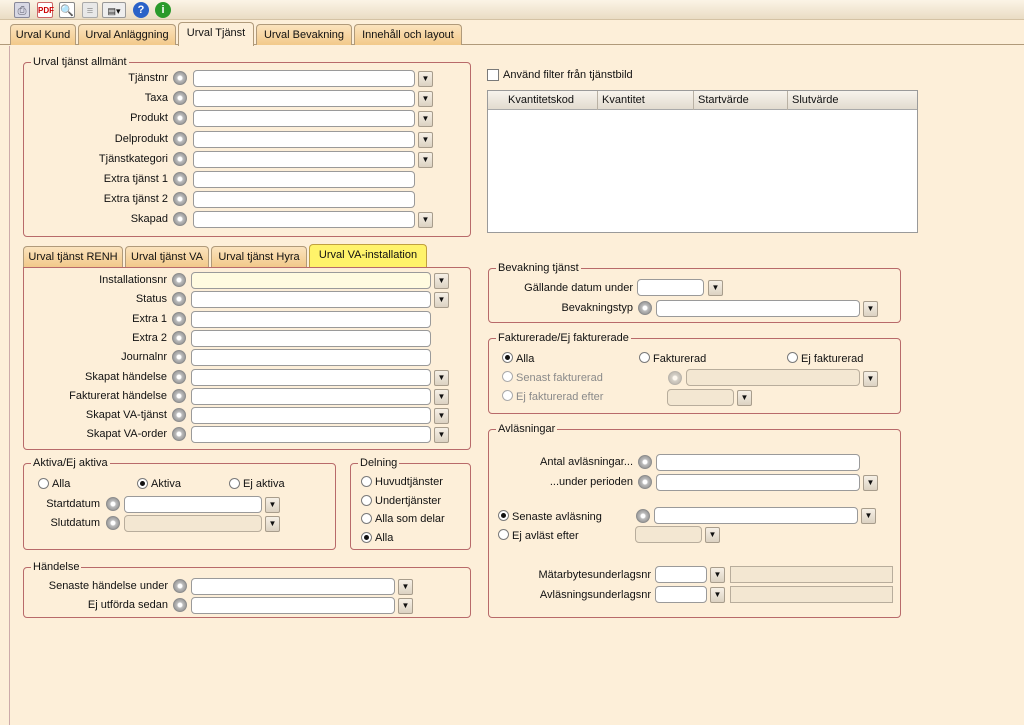  I want to click on grid-col-slutvarde: Slutvärde, so click(852, 100).